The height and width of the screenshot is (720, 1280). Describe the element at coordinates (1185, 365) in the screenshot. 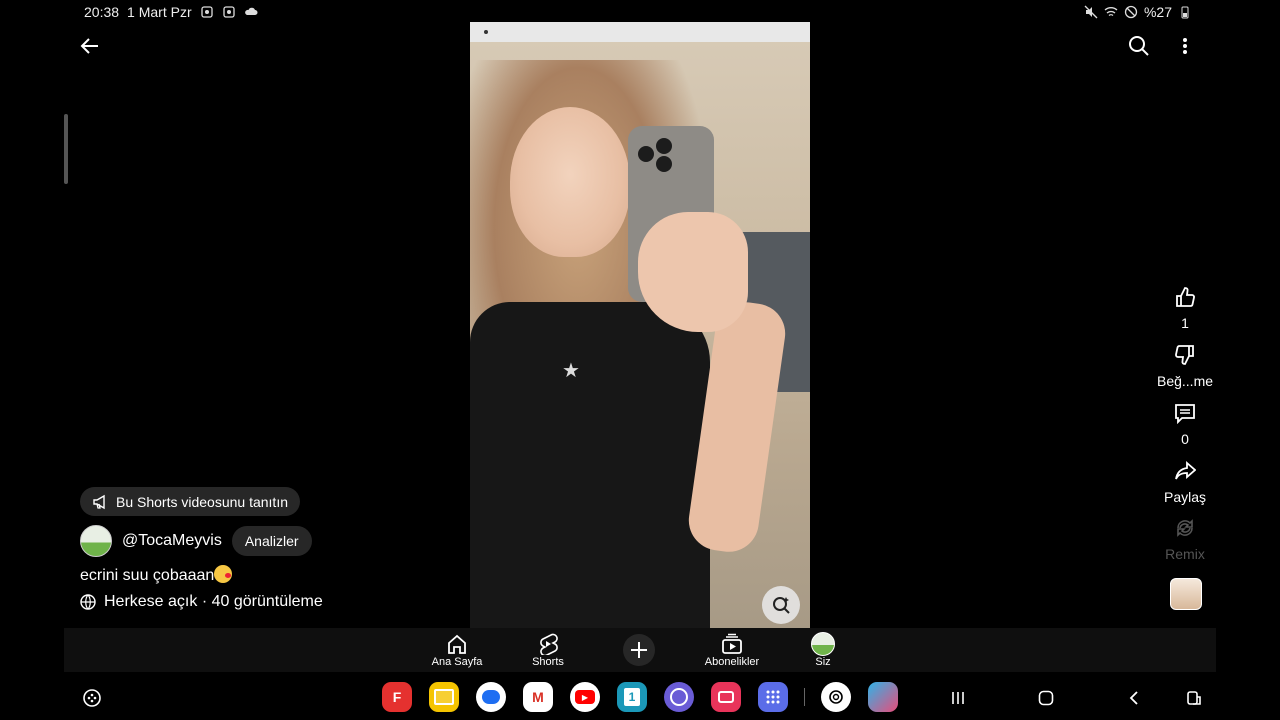

I see `dislike-button: Beğ...me` at that location.